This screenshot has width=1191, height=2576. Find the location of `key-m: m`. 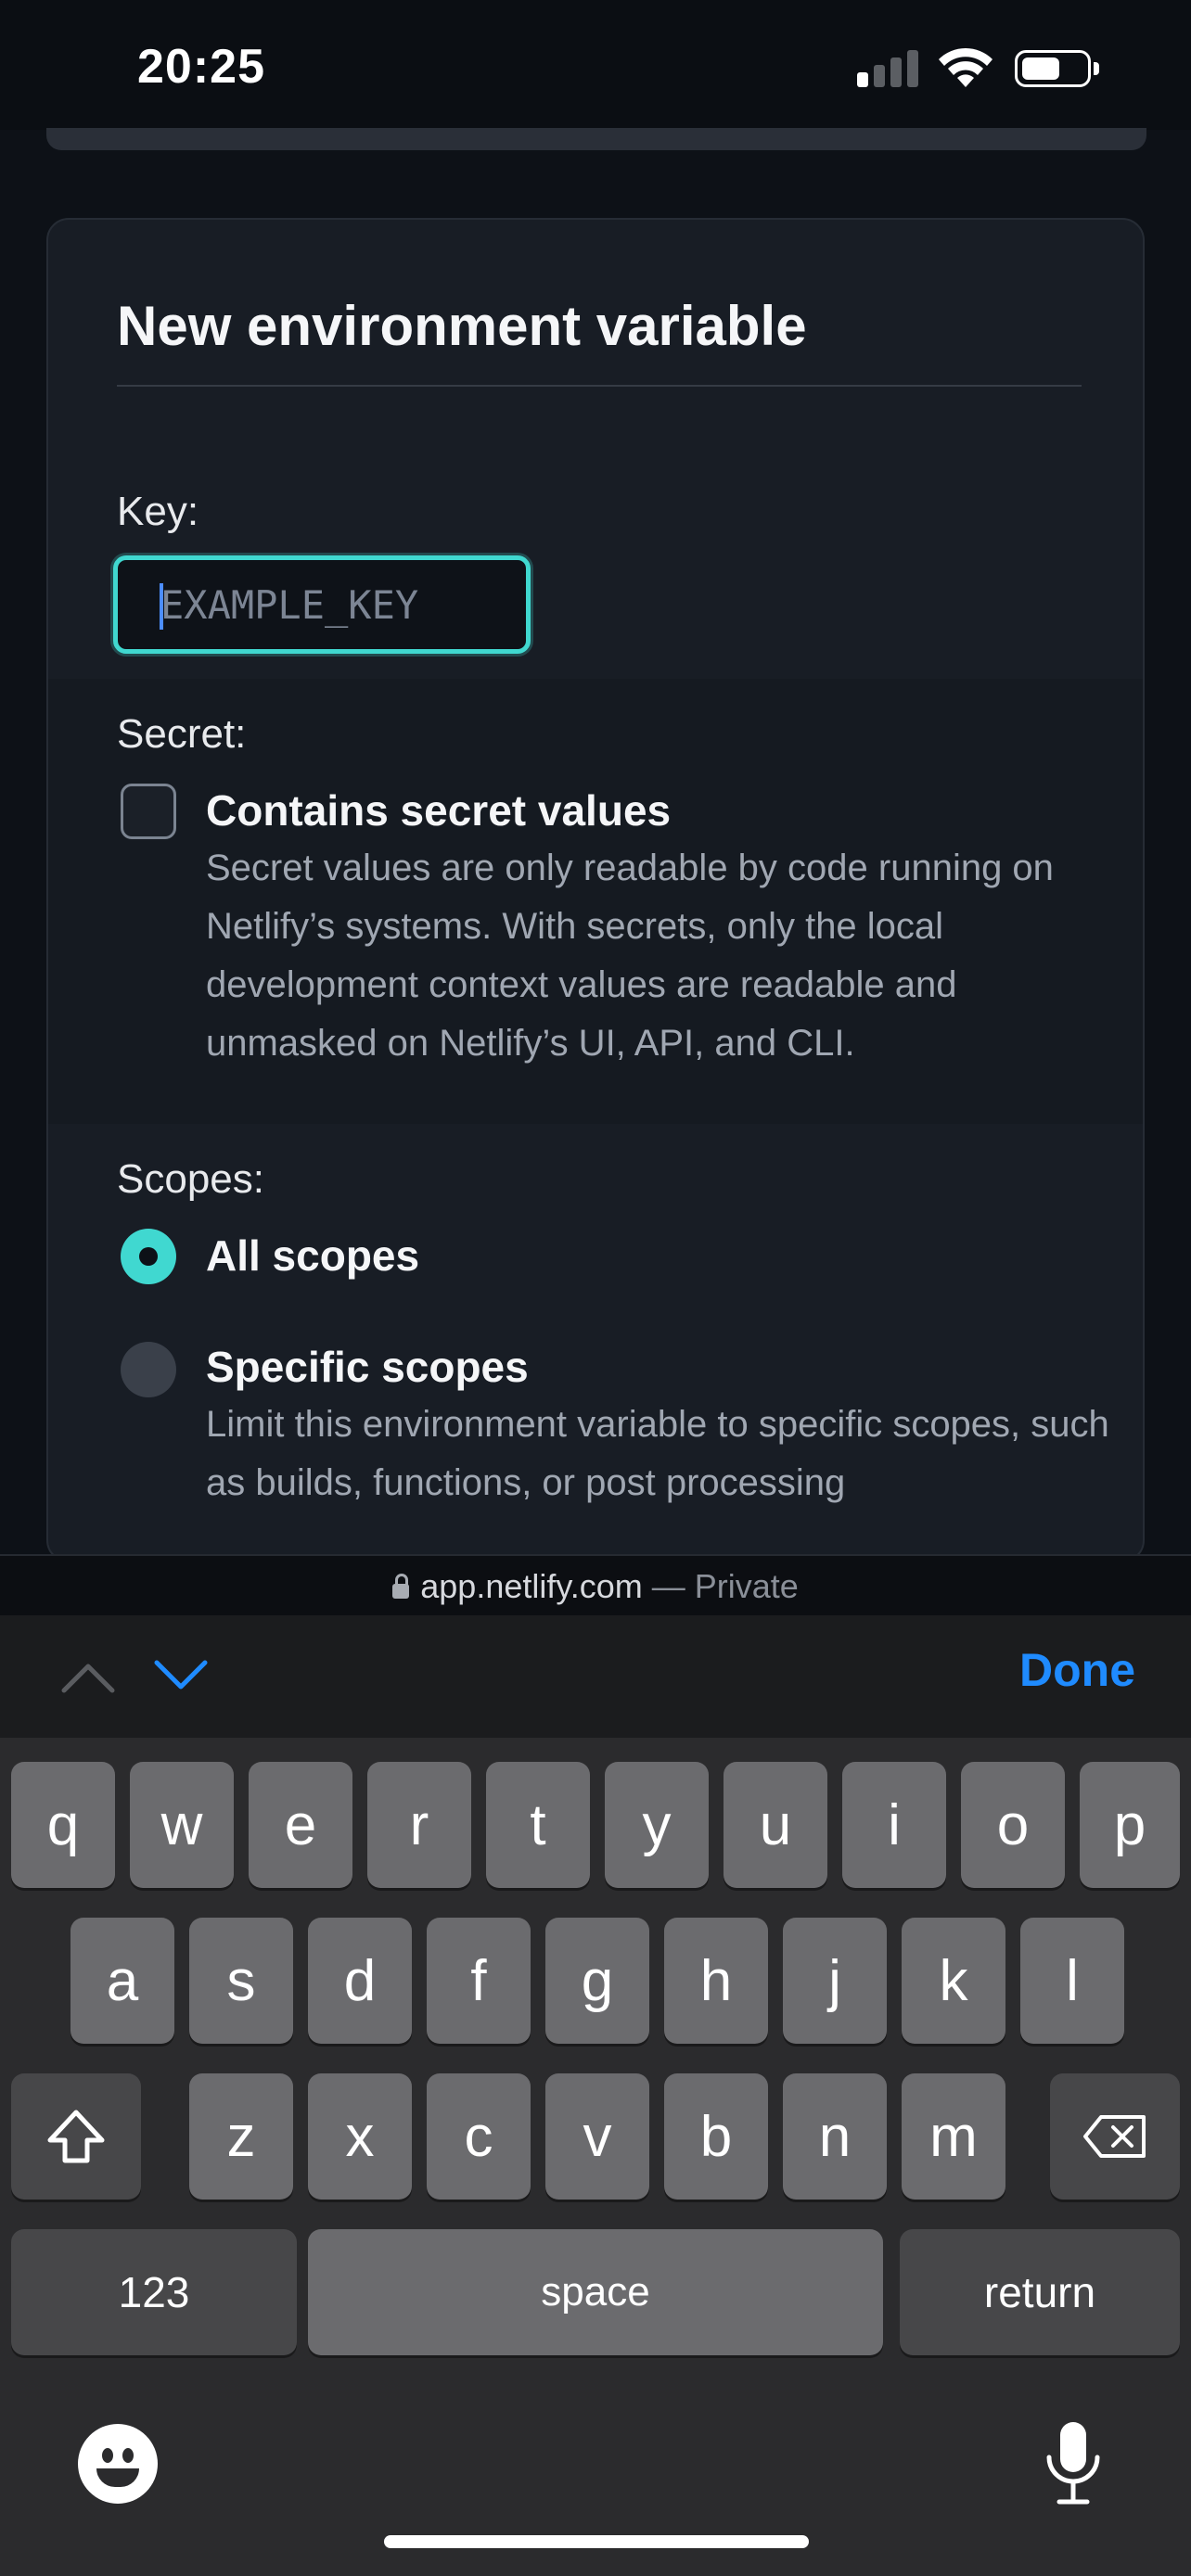

key-m: m is located at coordinates (953, 2137).